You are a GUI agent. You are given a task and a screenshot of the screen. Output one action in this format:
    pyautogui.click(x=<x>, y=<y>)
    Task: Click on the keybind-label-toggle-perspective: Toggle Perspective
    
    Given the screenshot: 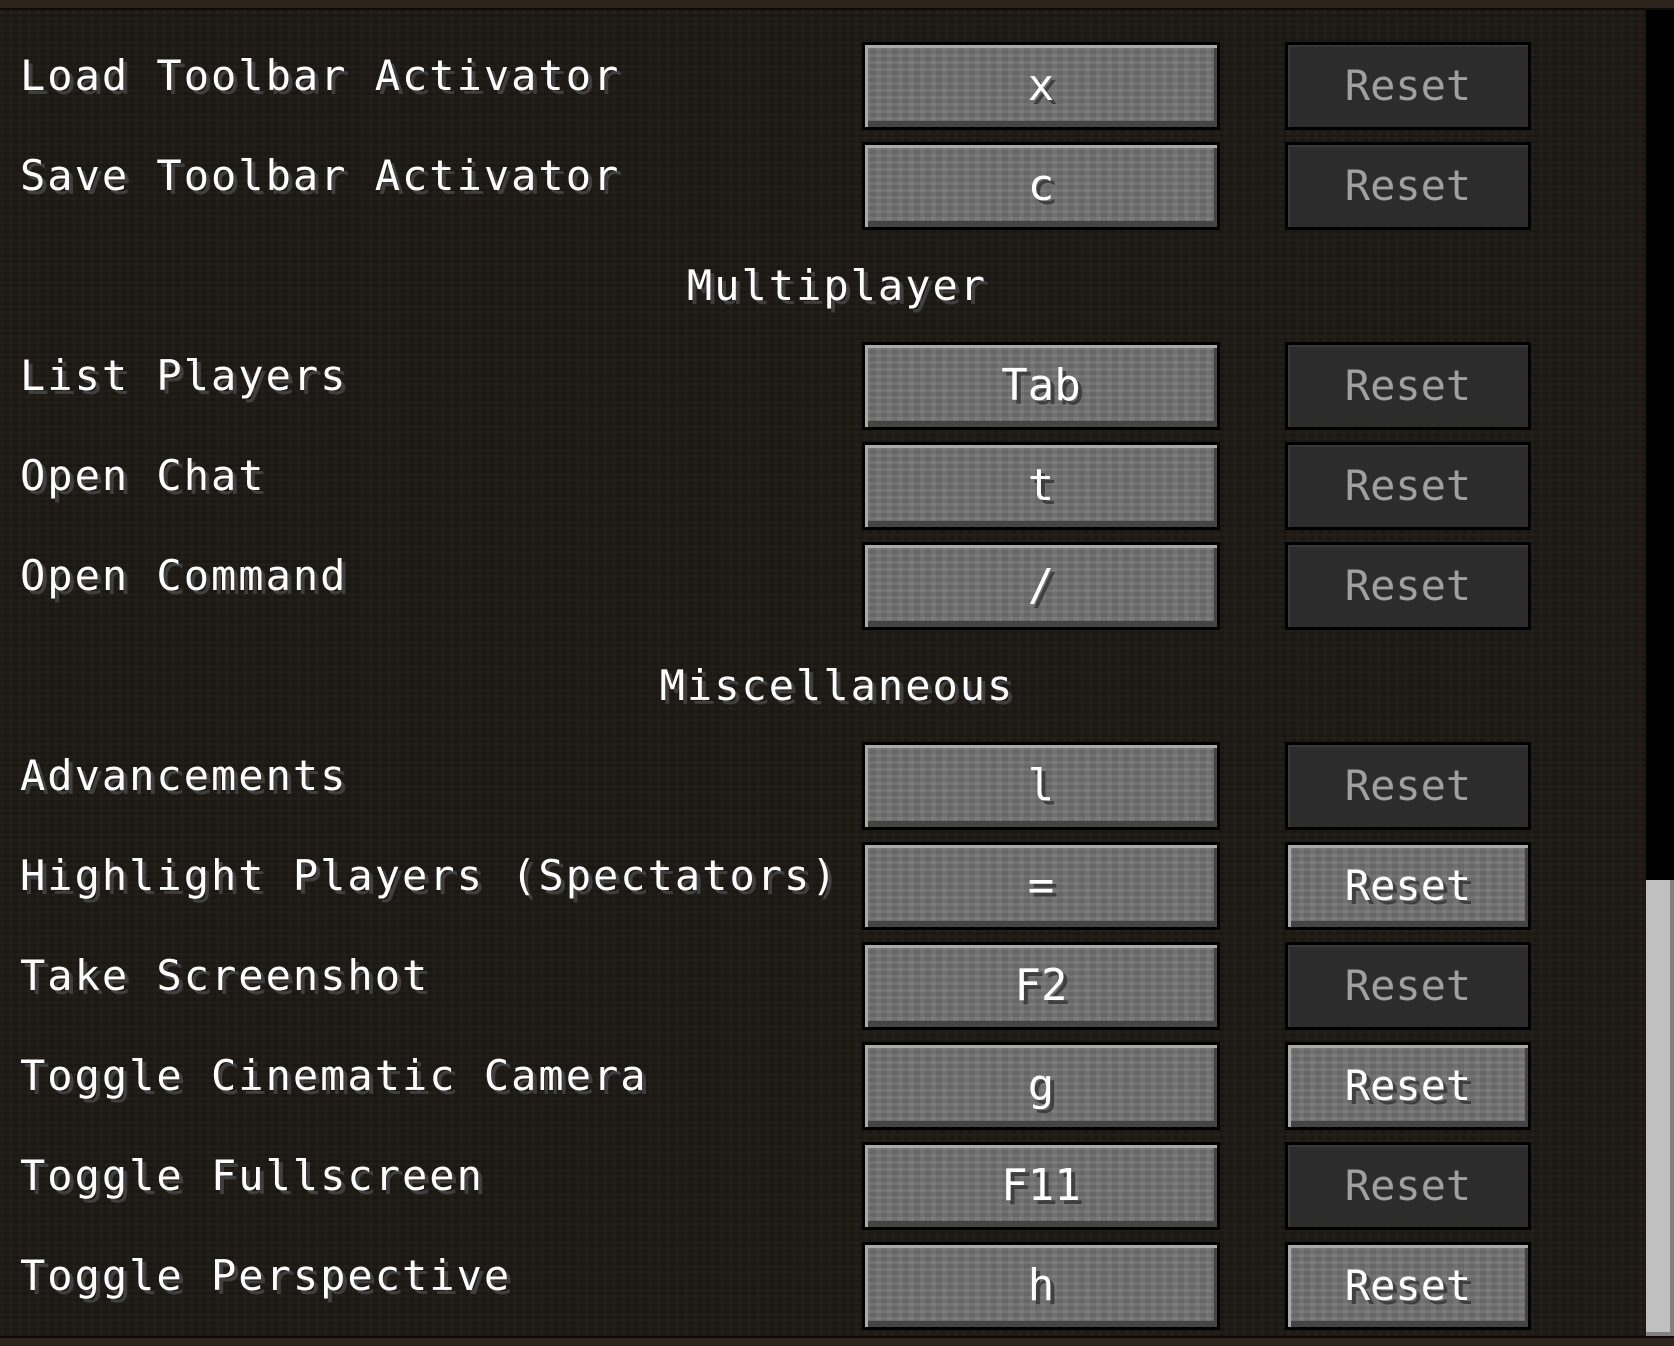 What is the action you would take?
    pyautogui.click(x=266, y=1275)
    